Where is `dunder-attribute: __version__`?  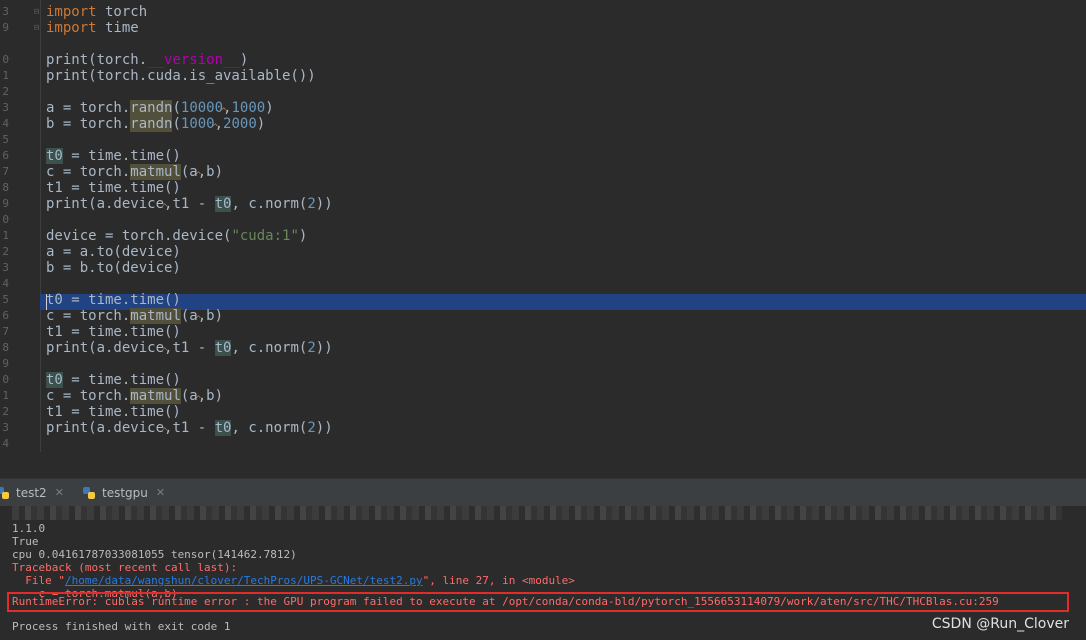 dunder-attribute: __version__ is located at coordinates (193, 60).